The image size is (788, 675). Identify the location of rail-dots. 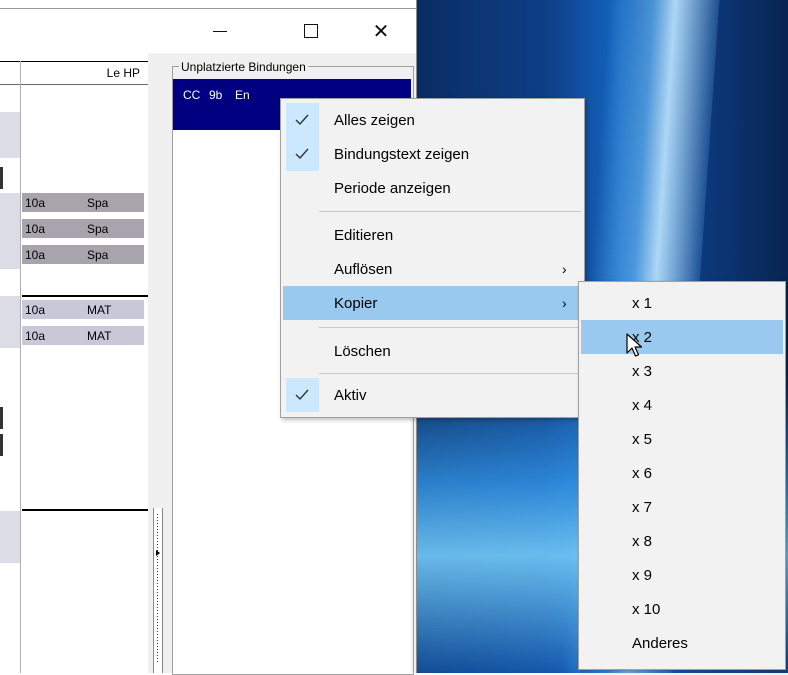
(157, 589).